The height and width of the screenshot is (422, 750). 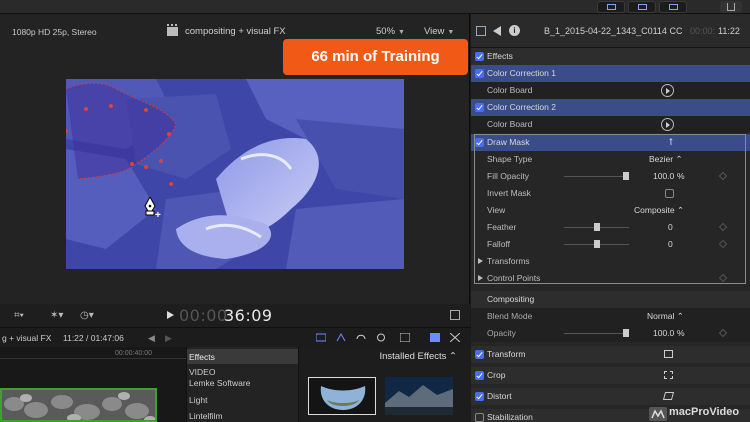 What do you see at coordinates (670, 227) in the screenshot?
I see `feather-value: 0` at bounding box center [670, 227].